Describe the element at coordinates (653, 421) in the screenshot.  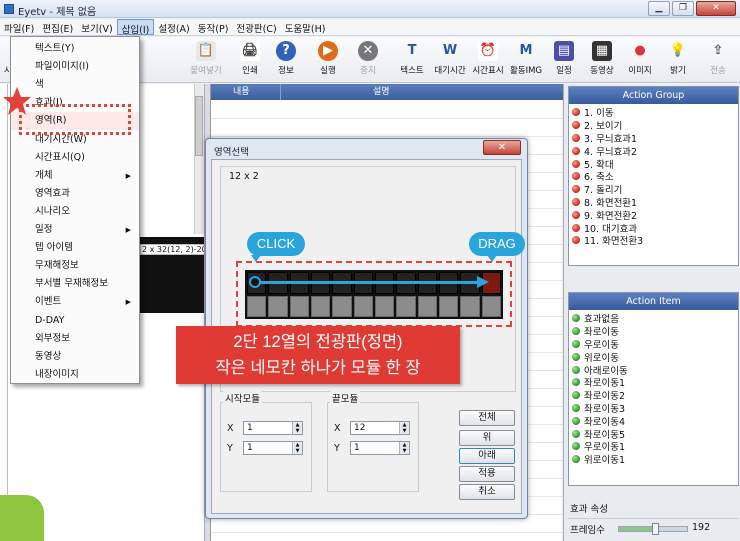
I see `action-item-row: 좌로이동4` at that location.